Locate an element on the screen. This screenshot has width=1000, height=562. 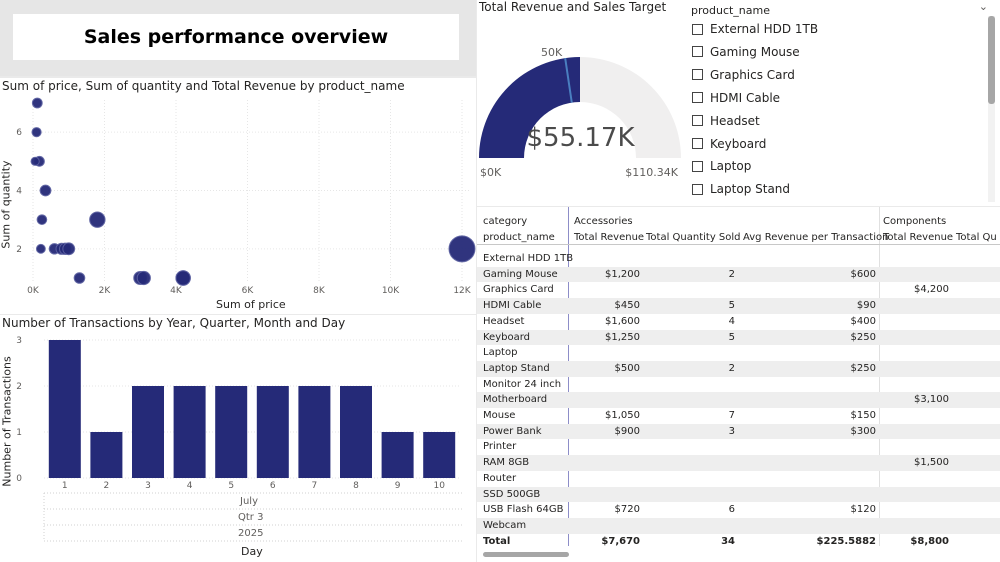
slicer-item-label: Gaming Mouse is located at coordinates (755, 51).